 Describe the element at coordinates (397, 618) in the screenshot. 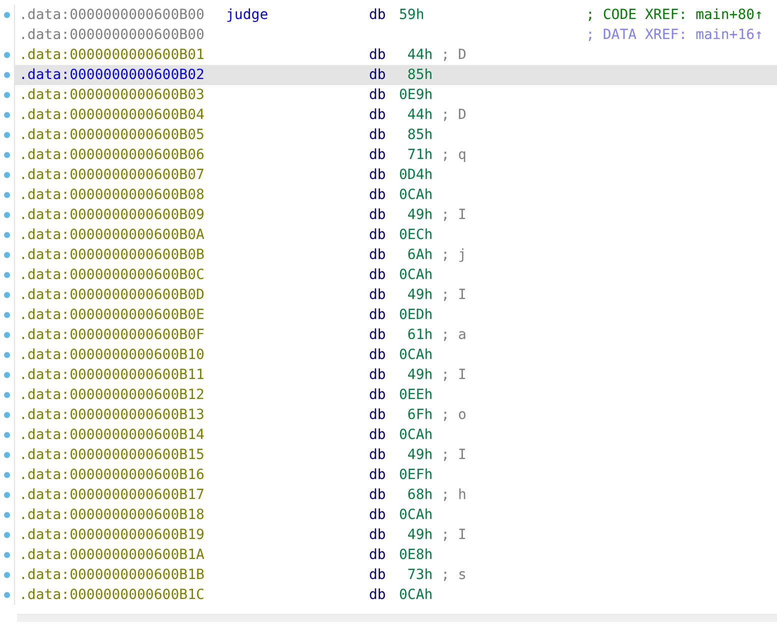

I see `horizontal-scrollbar` at that location.